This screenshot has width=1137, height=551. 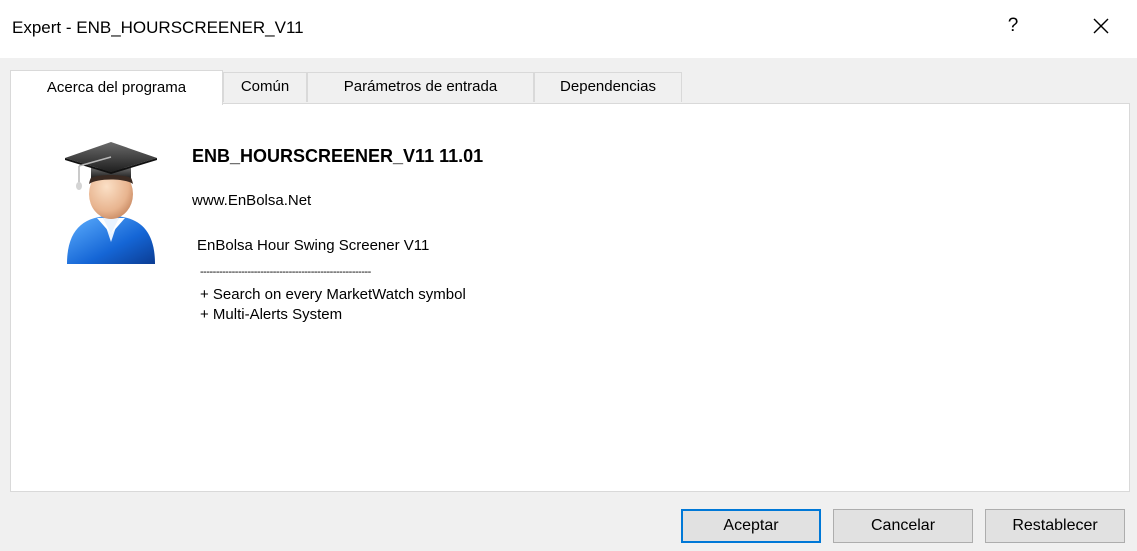 What do you see at coordinates (903, 526) in the screenshot?
I see `cancel-button: Cancelar` at bounding box center [903, 526].